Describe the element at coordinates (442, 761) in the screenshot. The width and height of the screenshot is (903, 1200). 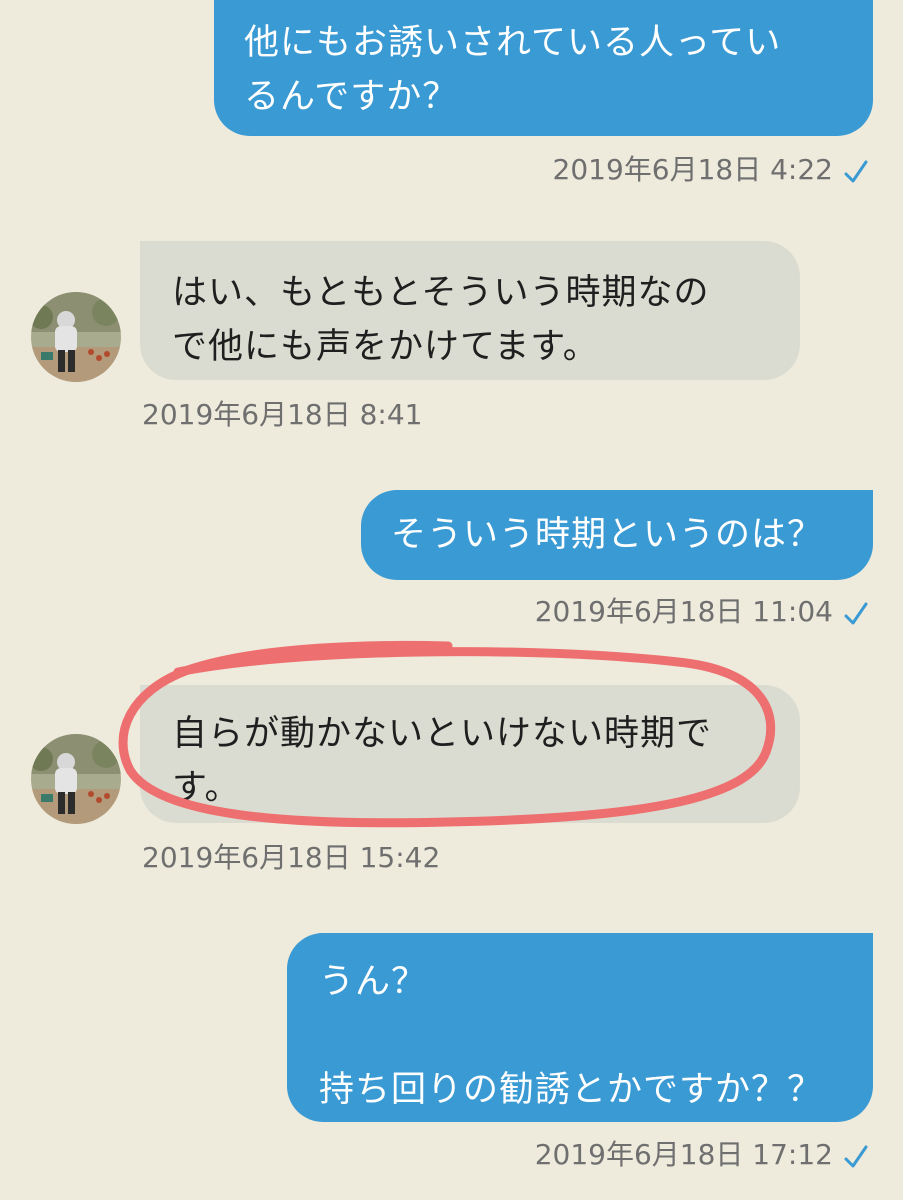
I see `message-text: 自らが動かないといけない時期で す。` at that location.